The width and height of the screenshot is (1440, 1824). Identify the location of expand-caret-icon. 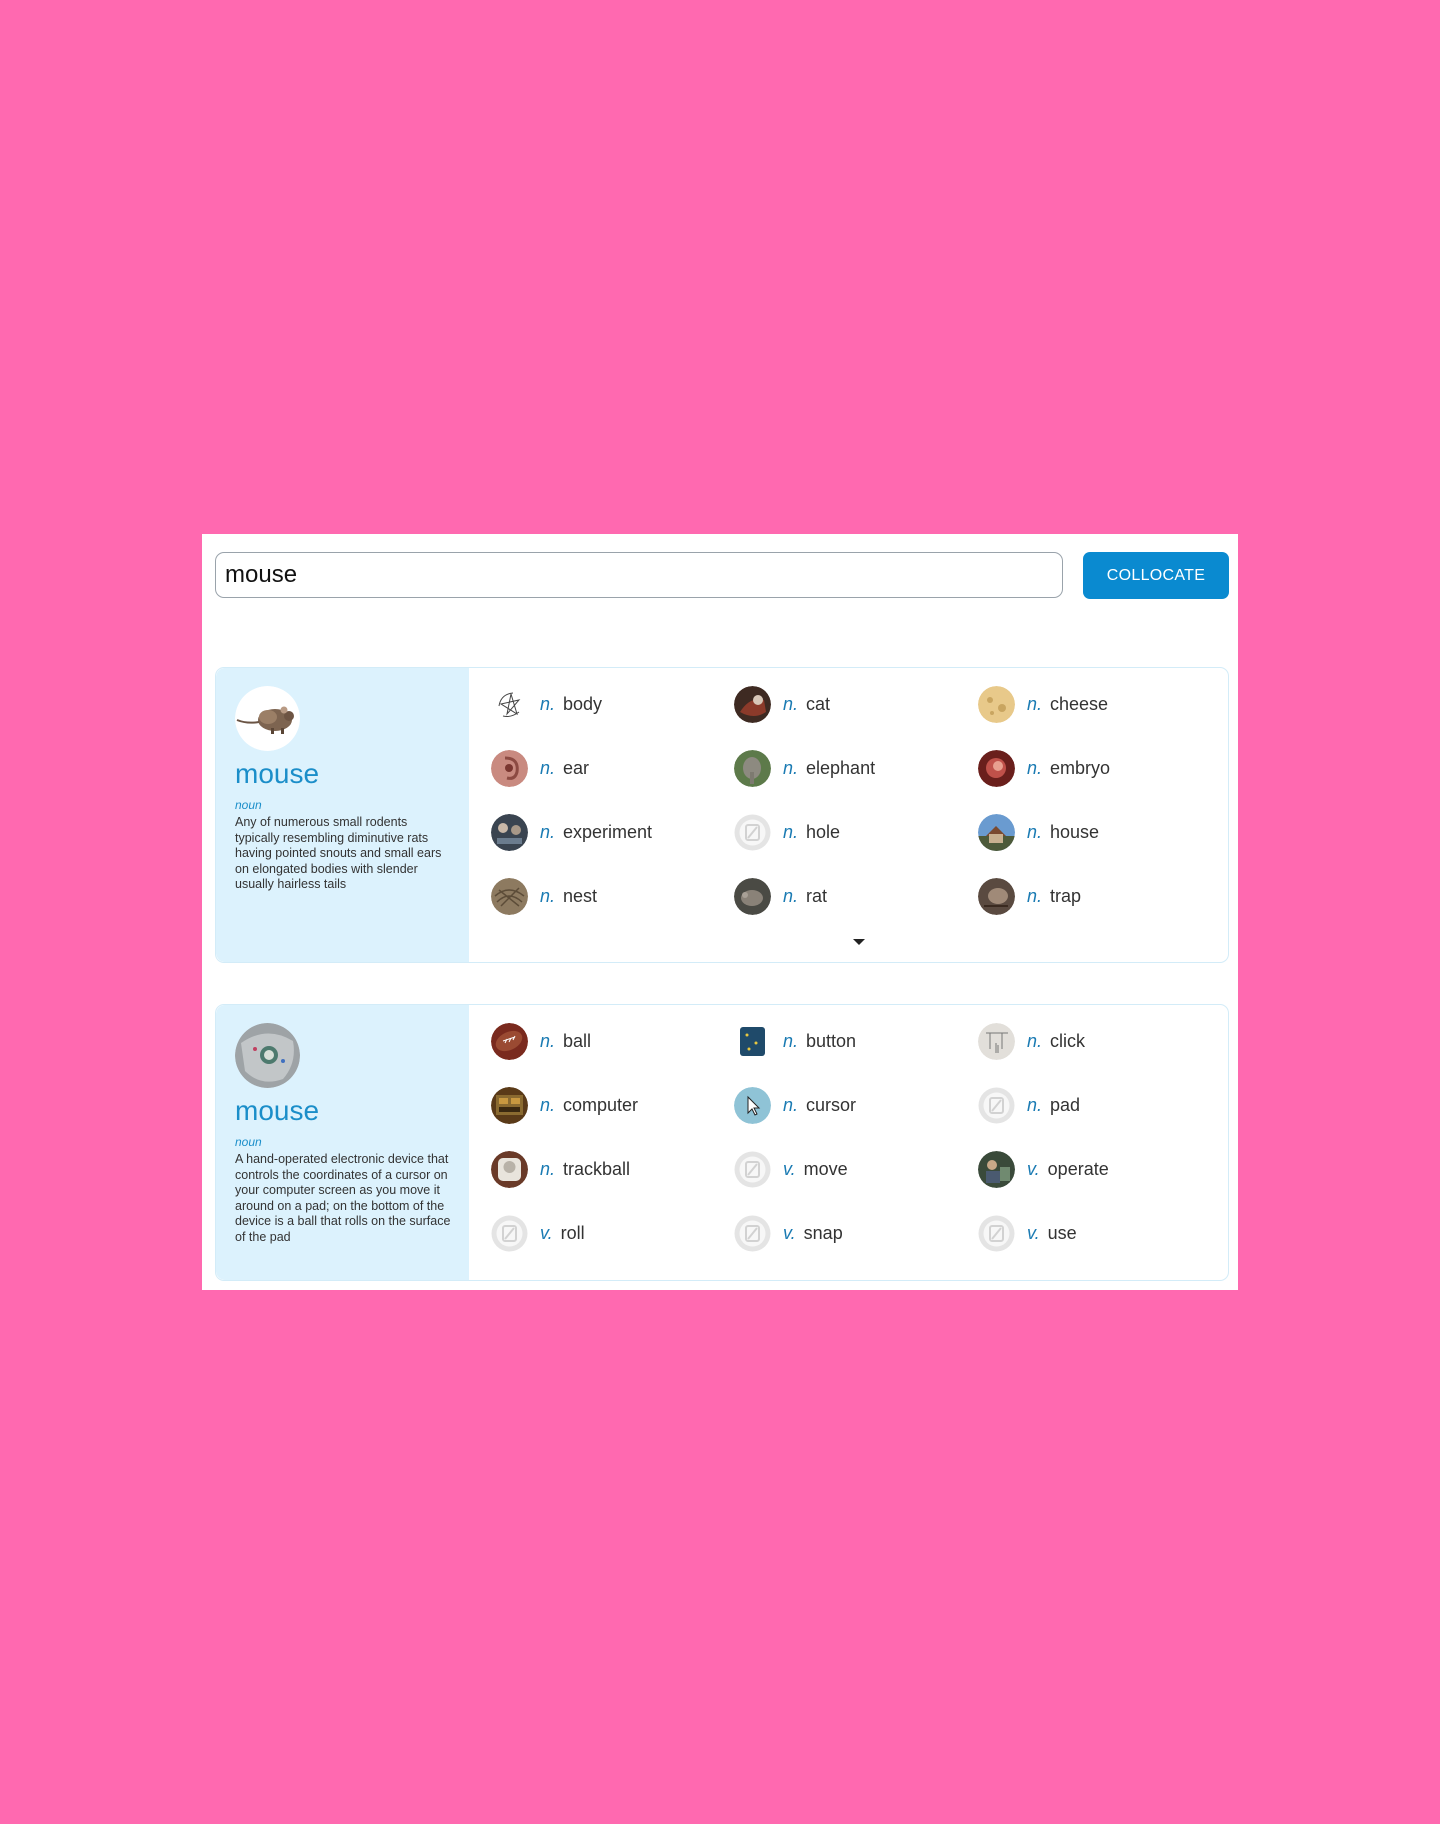
(859, 942).